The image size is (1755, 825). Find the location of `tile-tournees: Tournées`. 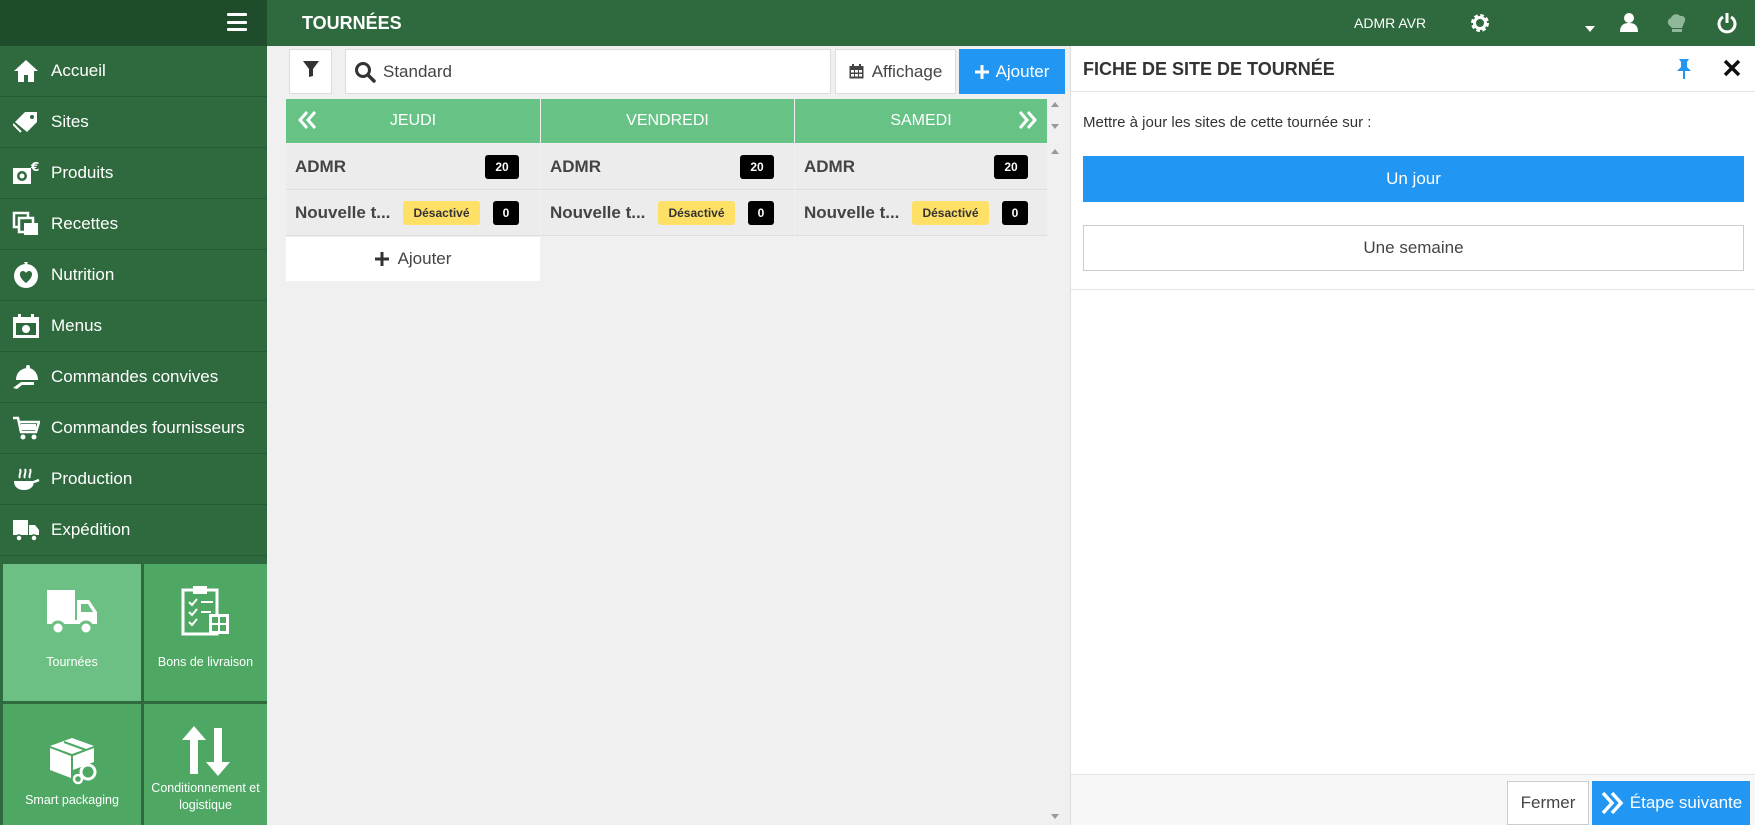

tile-tournees: Tournées is located at coordinates (72, 632).